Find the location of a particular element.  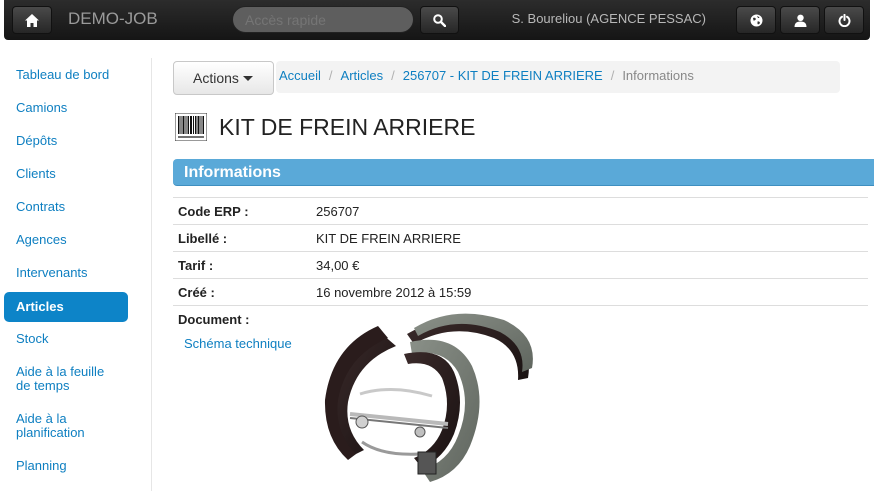

sidebar-item-stock: Stock is located at coordinates (66, 339).